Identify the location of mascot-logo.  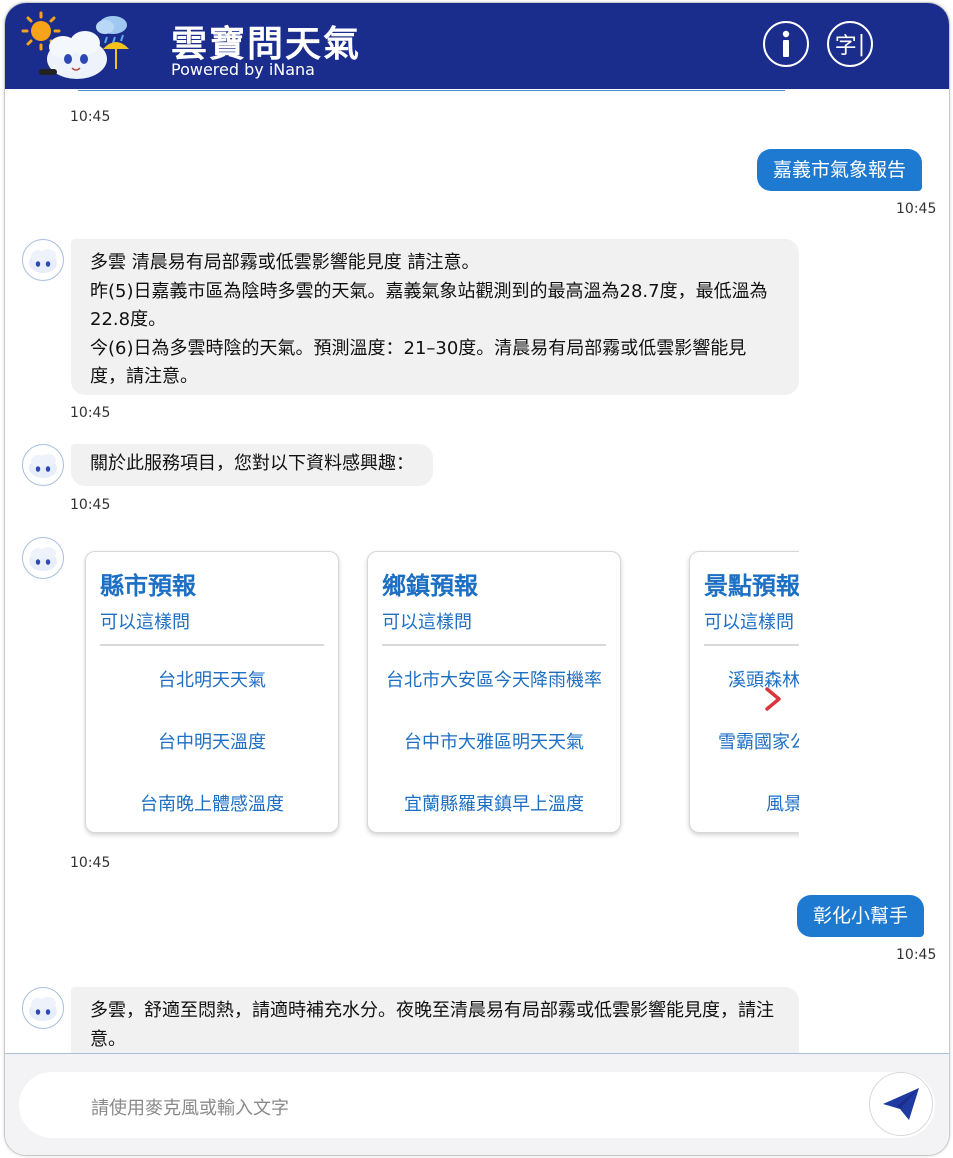
(75, 45).